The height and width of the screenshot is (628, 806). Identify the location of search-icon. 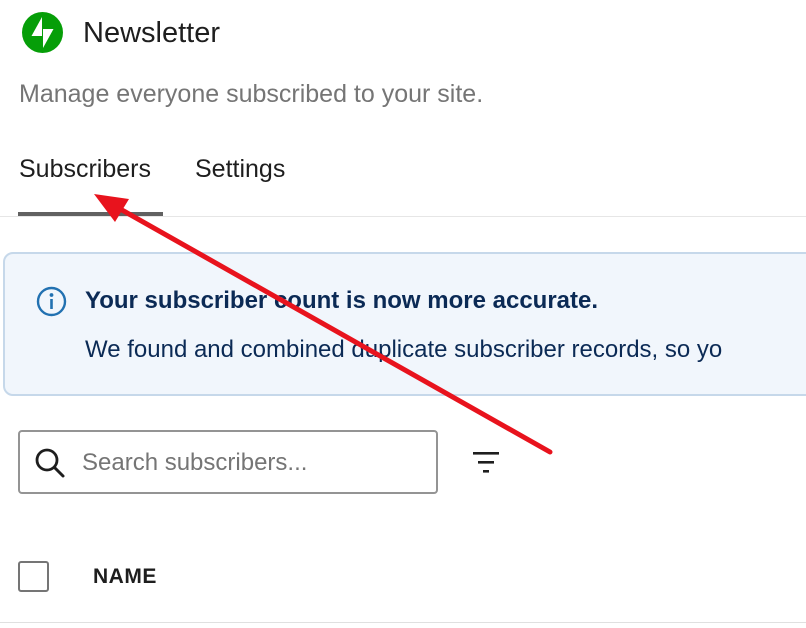
(50, 463).